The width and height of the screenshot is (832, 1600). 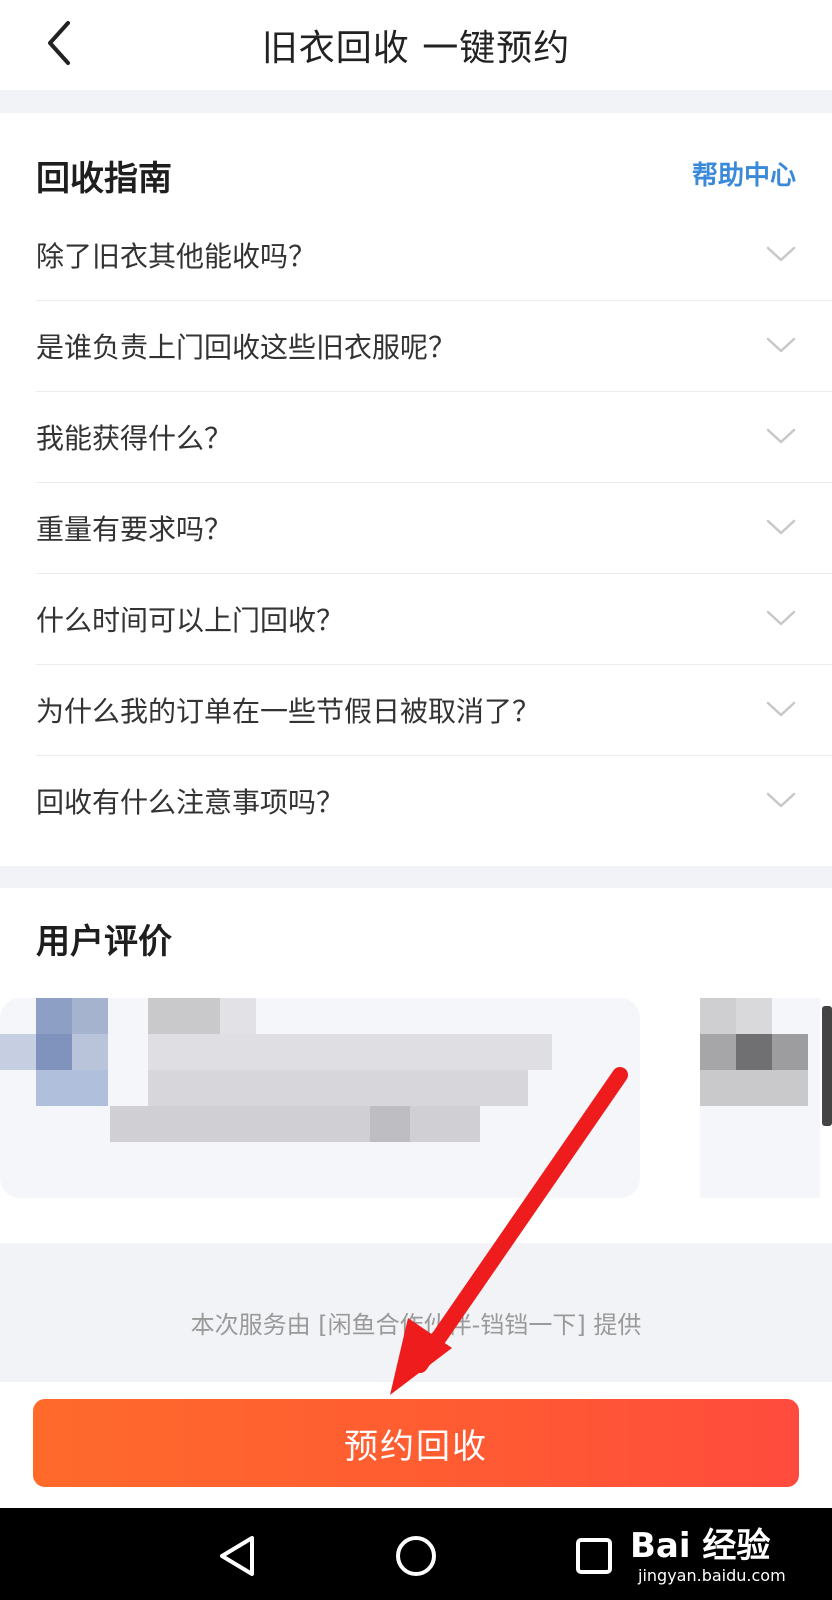 What do you see at coordinates (104, 942) in the screenshot?
I see `reviews-title: 用户评价` at bounding box center [104, 942].